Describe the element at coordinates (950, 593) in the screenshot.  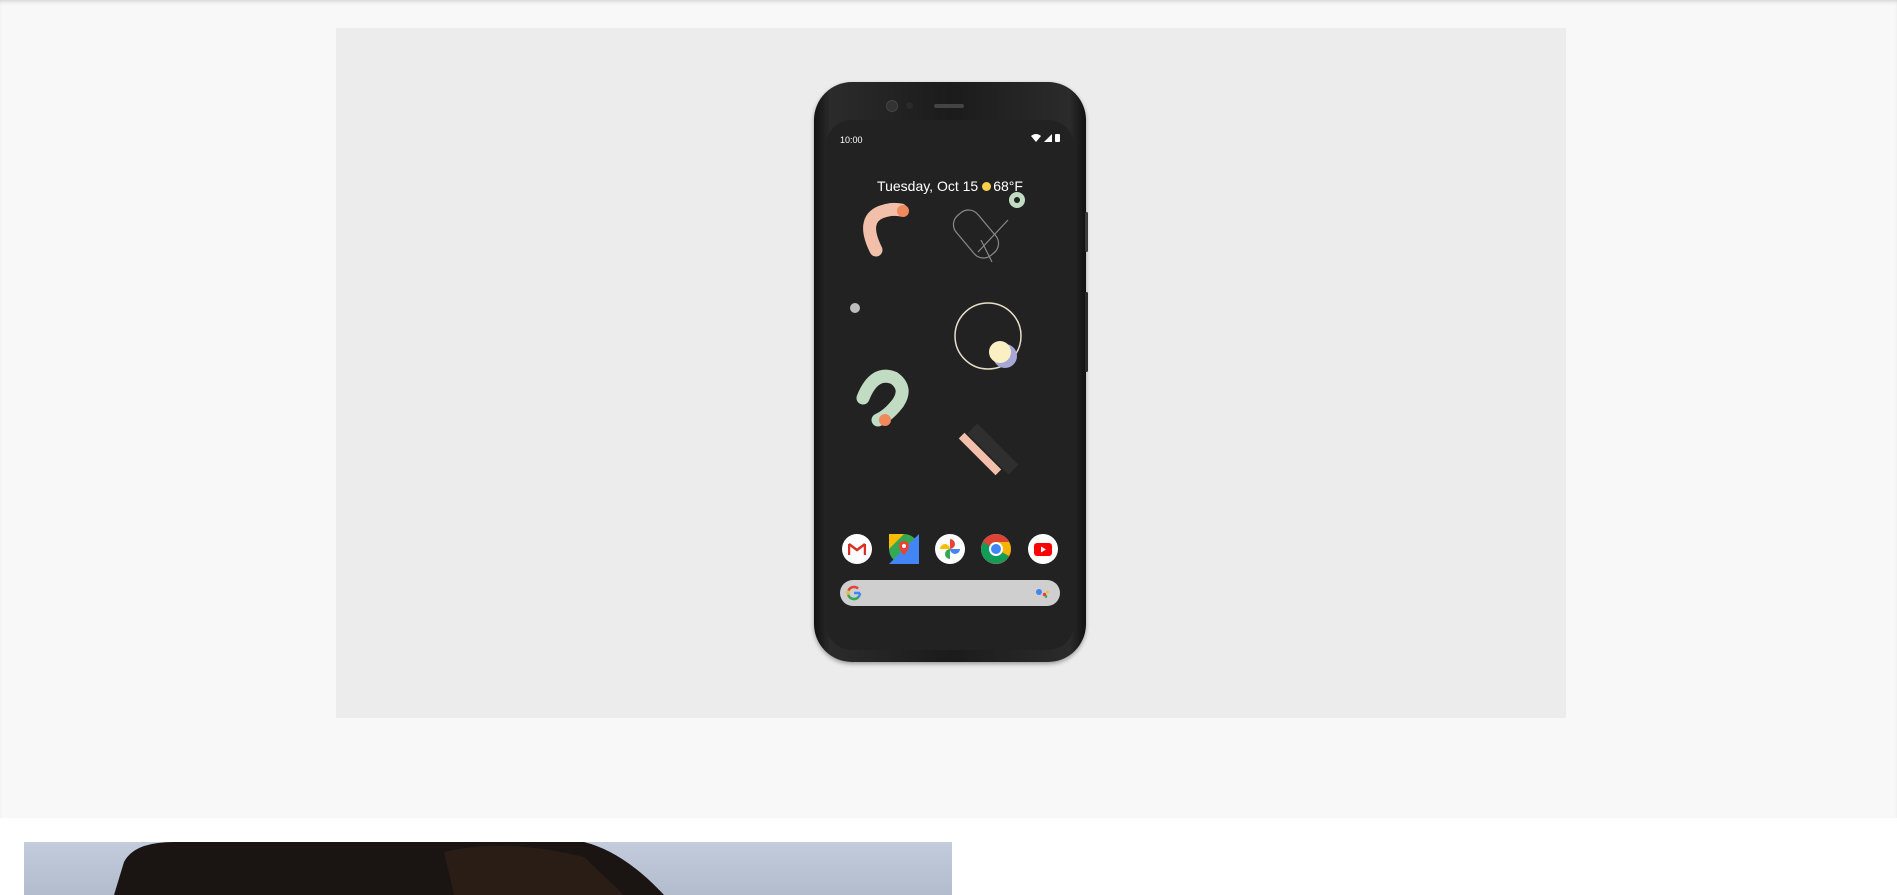
I see `google-search-bar` at that location.